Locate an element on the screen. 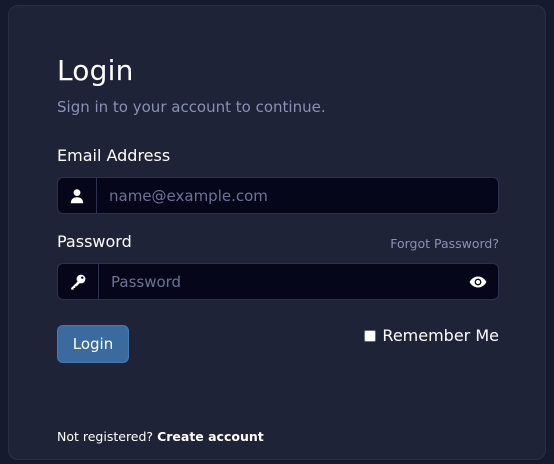 This screenshot has width=554, height=464. register-prompt: Not registered? Create account is located at coordinates (160, 436).